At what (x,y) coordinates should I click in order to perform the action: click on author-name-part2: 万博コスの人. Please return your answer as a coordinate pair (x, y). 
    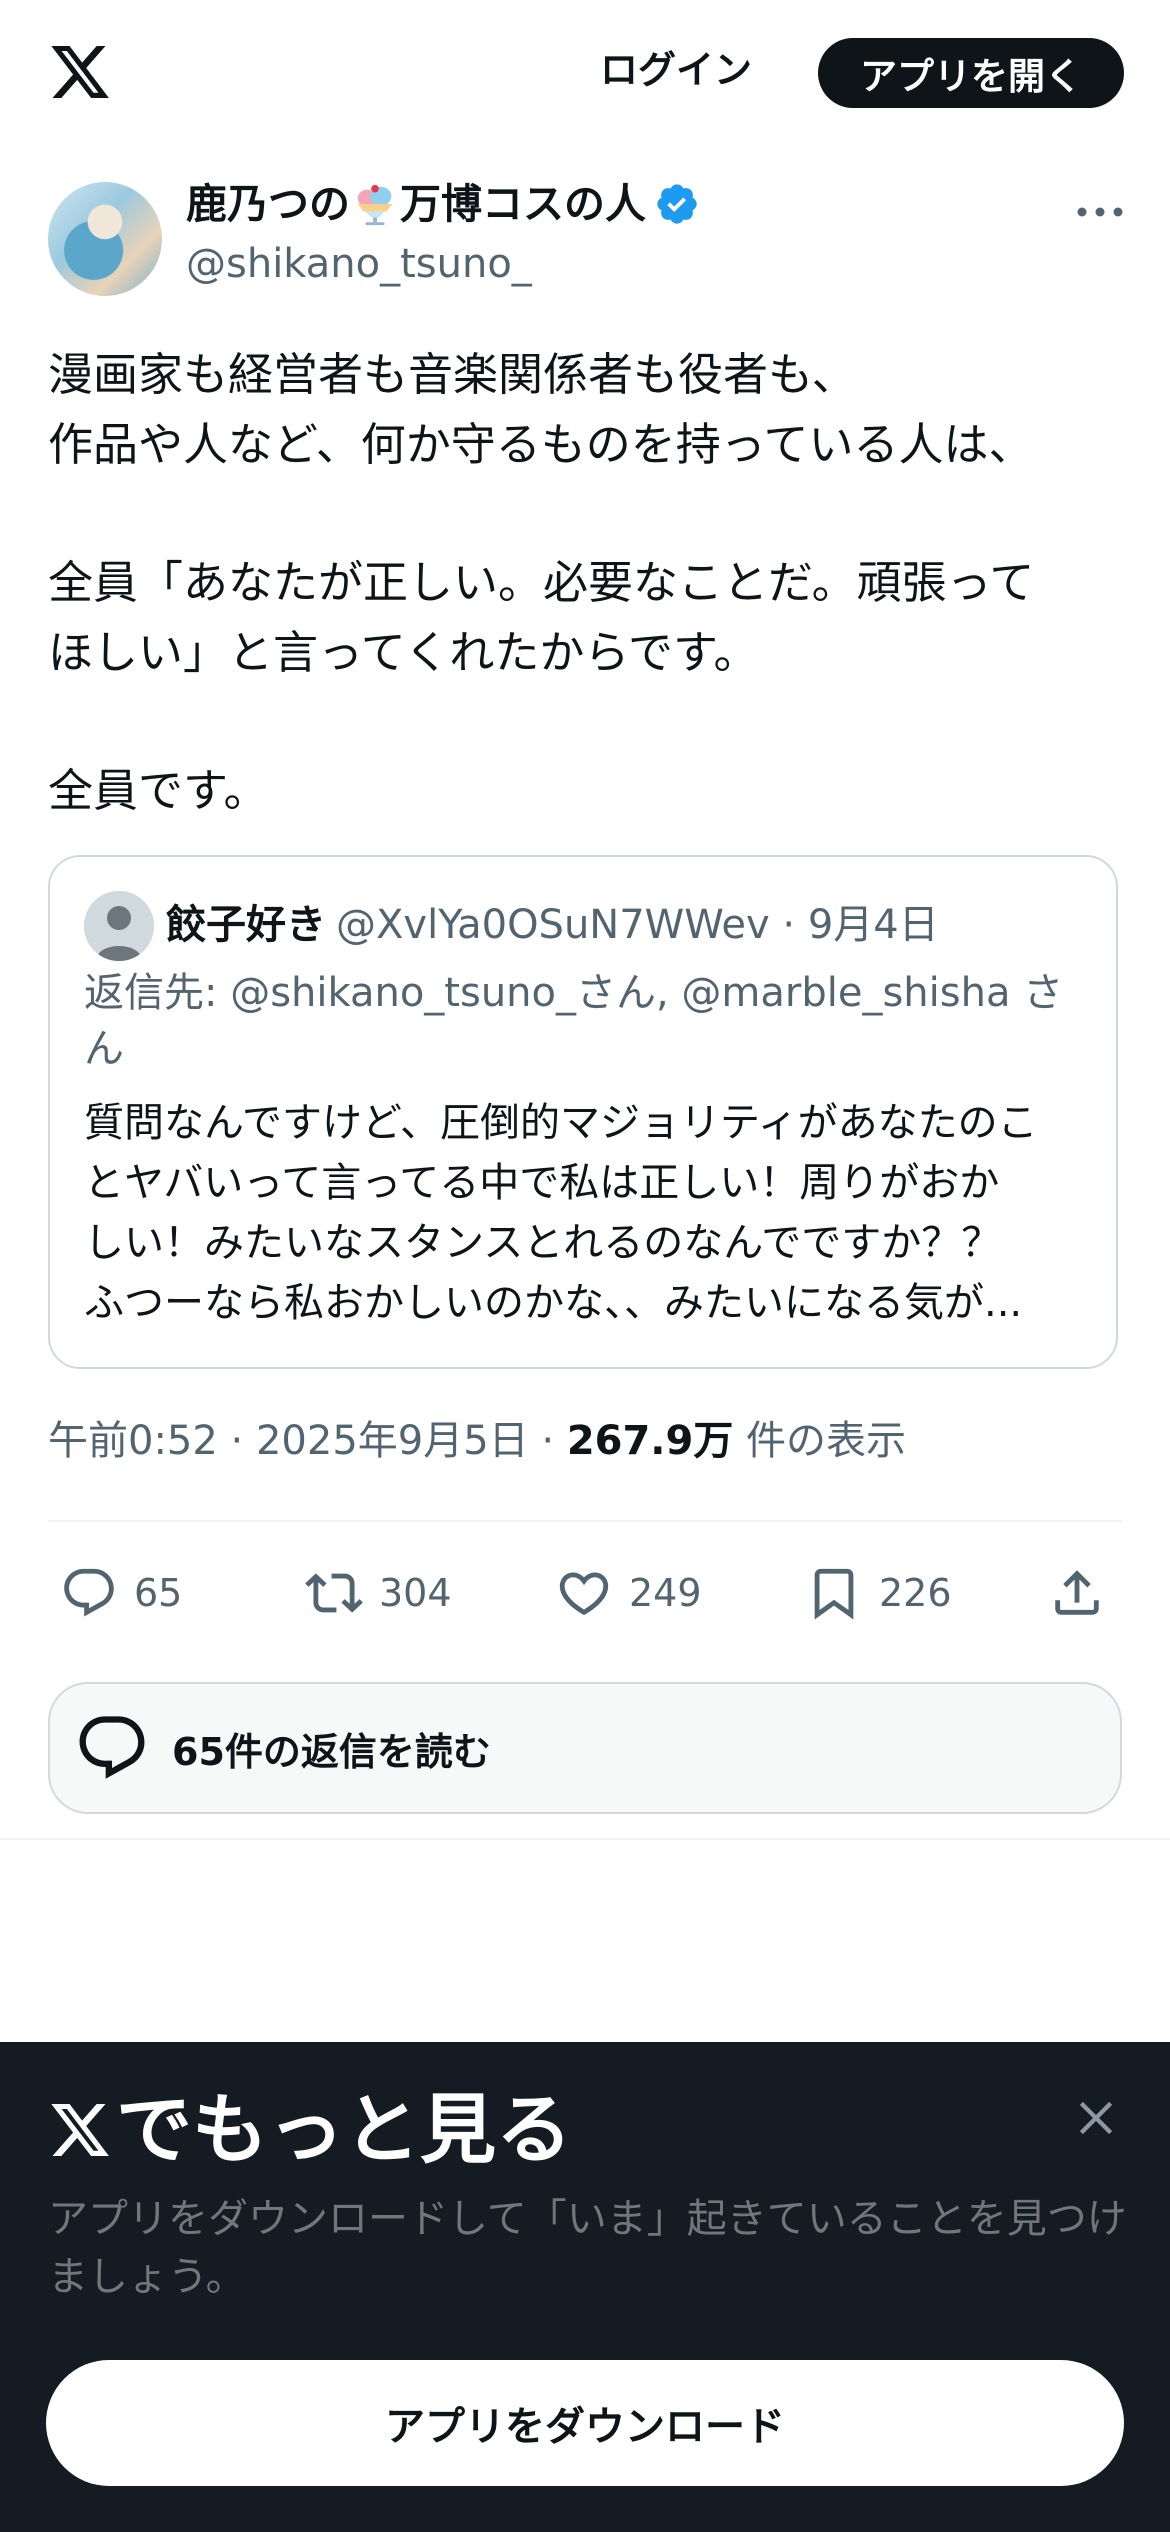
    Looking at the image, I should click on (523, 204).